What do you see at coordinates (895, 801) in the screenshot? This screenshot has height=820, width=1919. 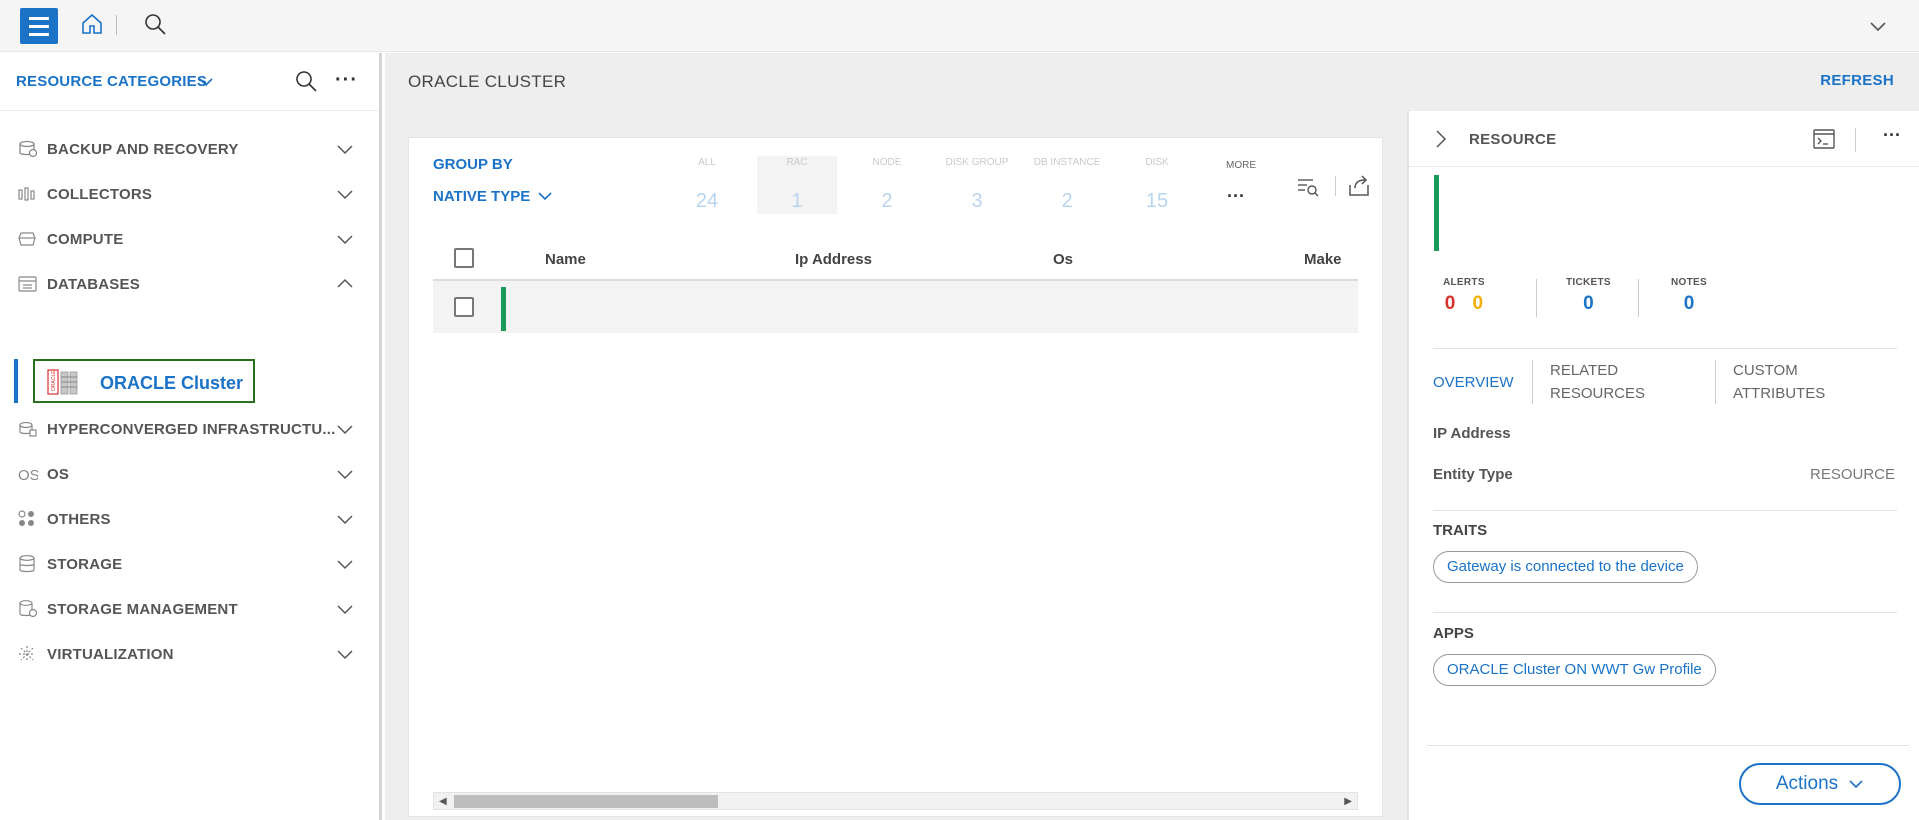 I see `horizontal-scrollbar: ◀ ▶` at bounding box center [895, 801].